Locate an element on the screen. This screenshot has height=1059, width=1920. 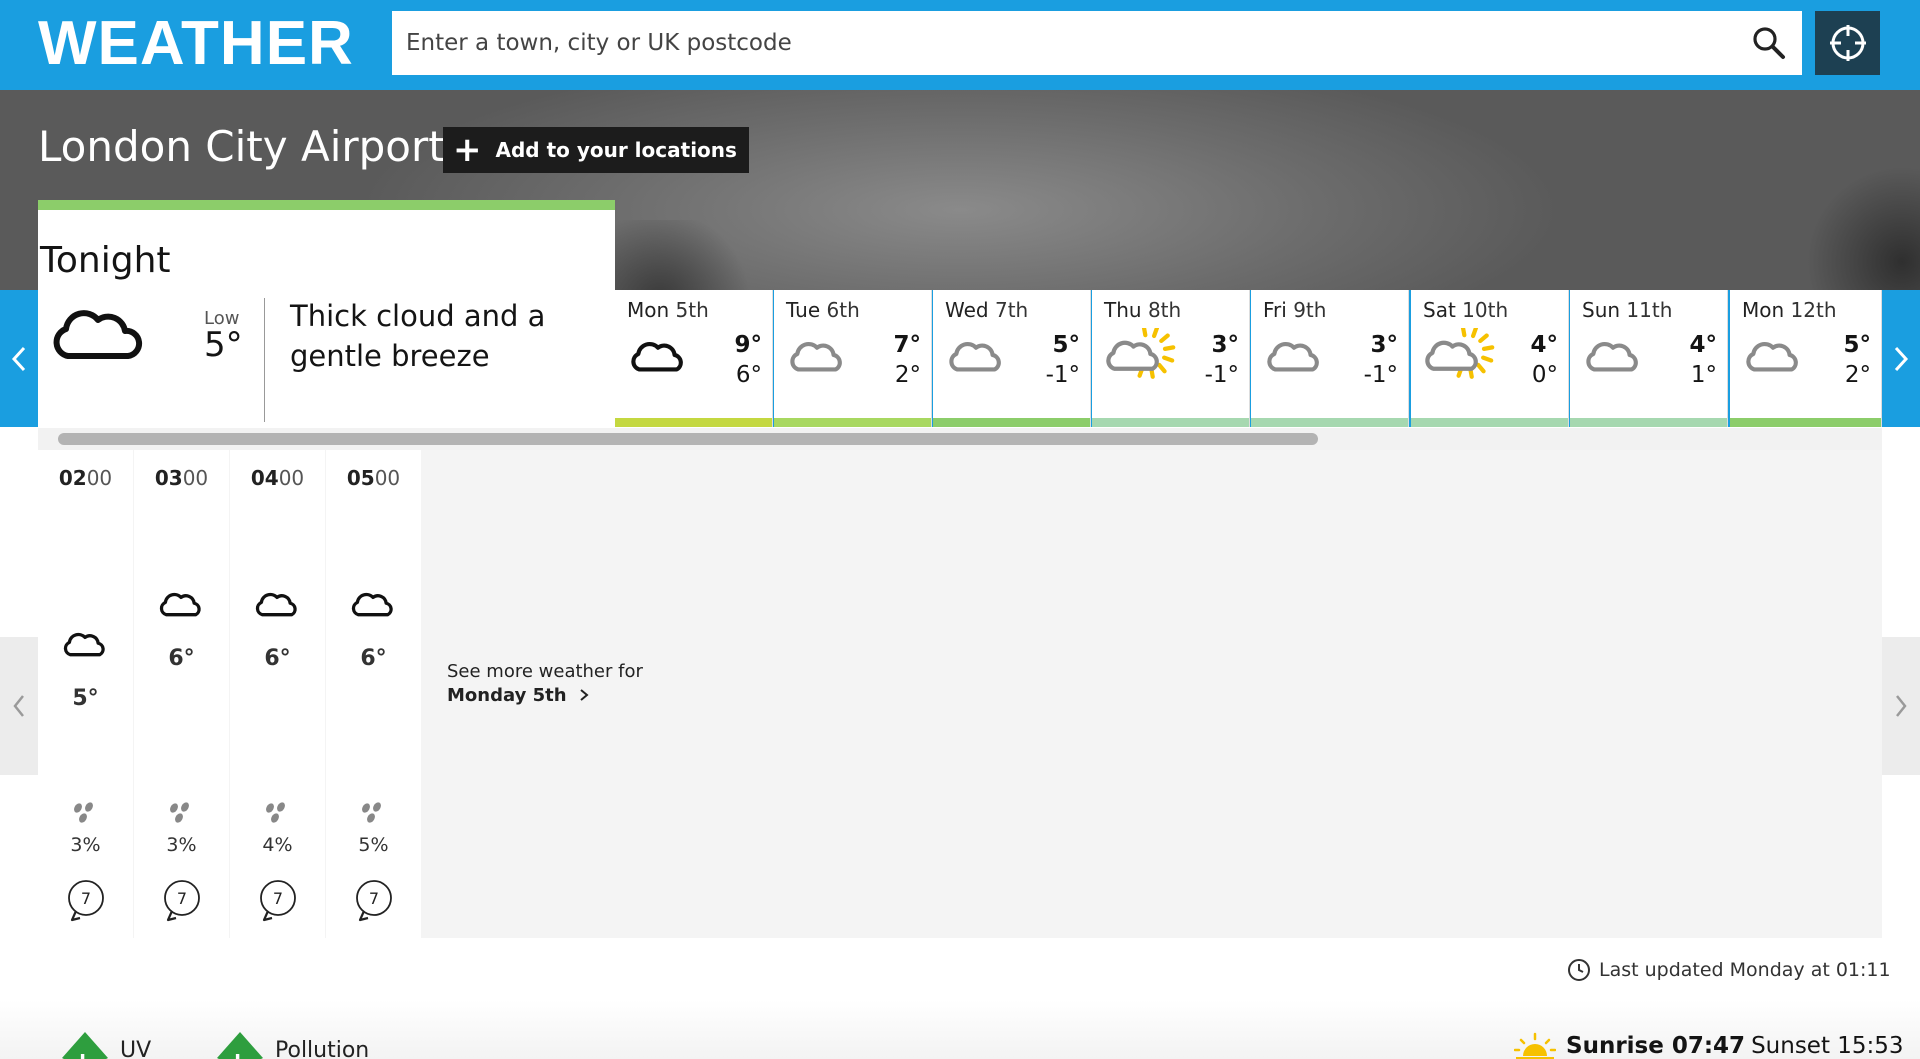
day-name: Mon 5th is located at coordinates (668, 310).